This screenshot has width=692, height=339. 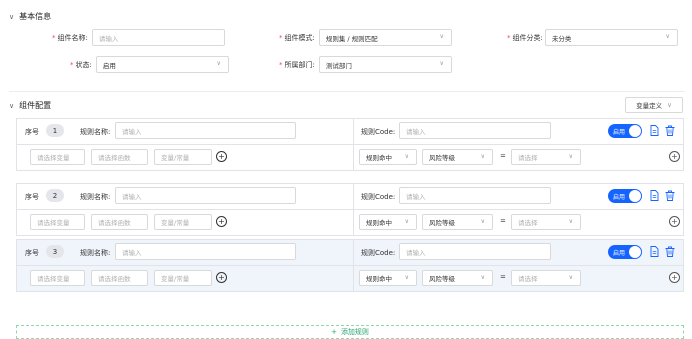 I want to click on config-header: ∨ 组件配置, so click(x=30, y=105).